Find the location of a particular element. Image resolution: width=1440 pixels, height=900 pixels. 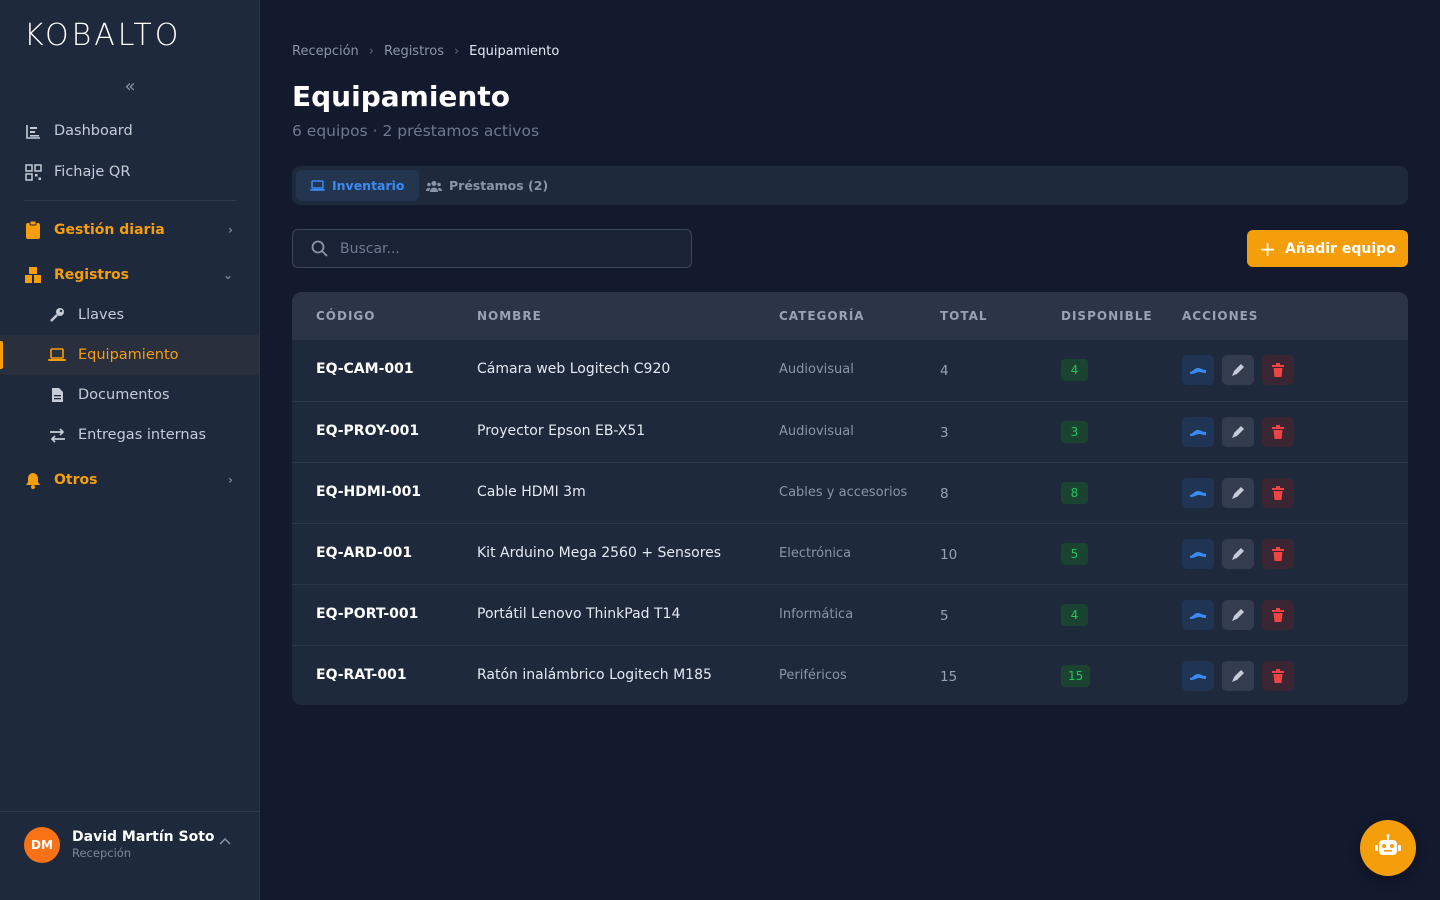

sidebar-item-llaves: Llaves is located at coordinates (129, 315).